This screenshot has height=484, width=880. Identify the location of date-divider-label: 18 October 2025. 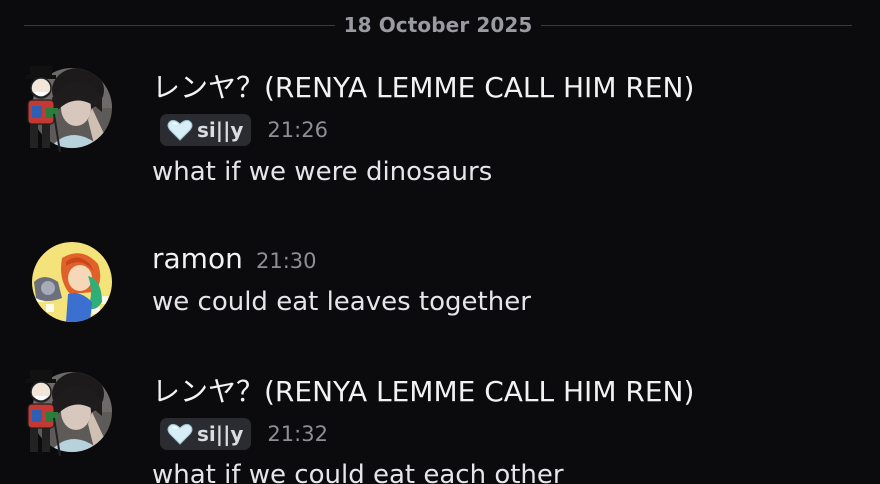
(438, 25).